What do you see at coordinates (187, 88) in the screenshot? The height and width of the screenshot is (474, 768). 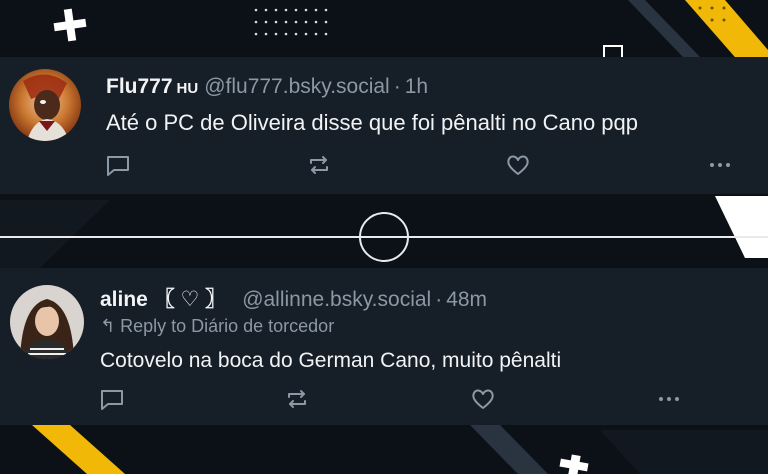 I see `user-badge: HU` at bounding box center [187, 88].